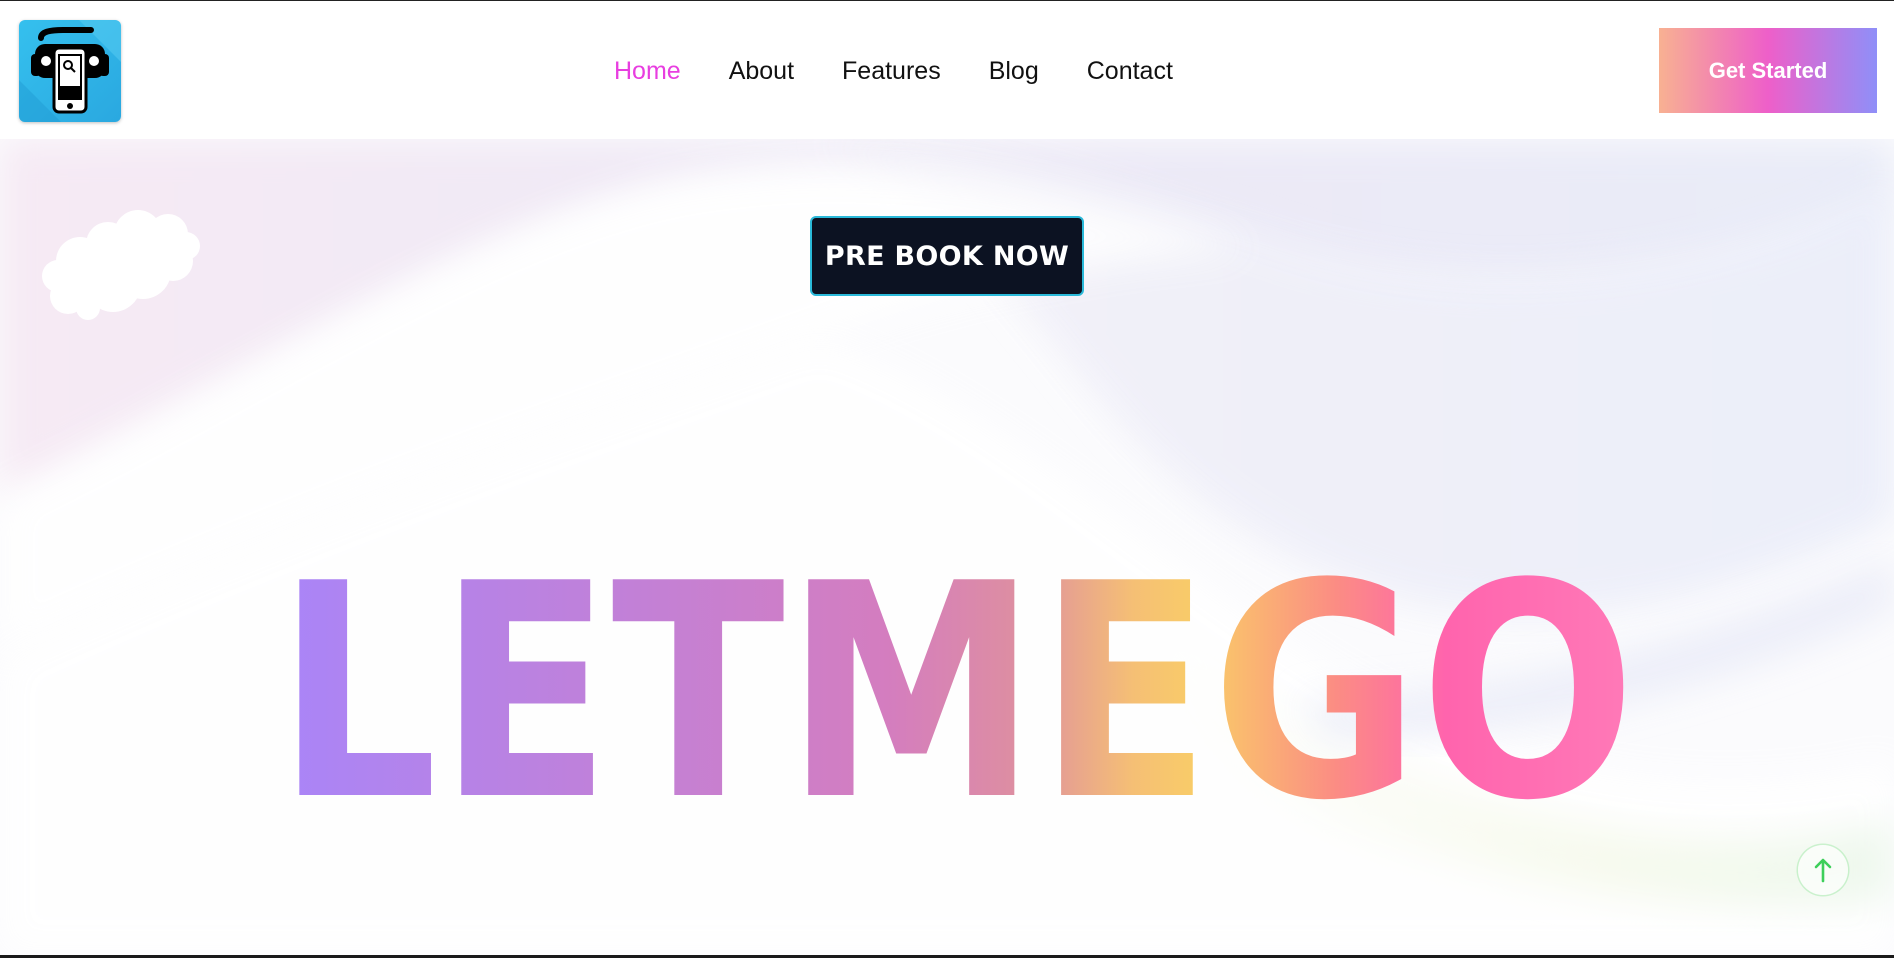 Image resolution: width=1894 pixels, height=958 pixels. I want to click on main-nav: Home About Features Blog Contact, so click(893, 71).